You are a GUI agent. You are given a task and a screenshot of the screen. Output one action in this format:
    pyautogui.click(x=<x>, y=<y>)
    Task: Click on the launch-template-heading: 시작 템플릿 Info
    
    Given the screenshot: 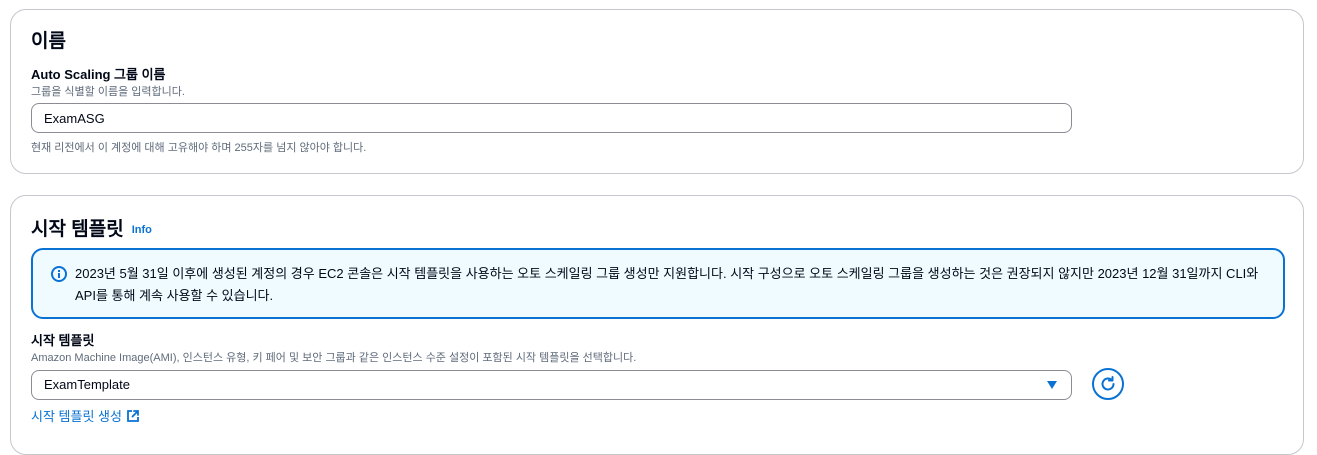 What is the action you would take?
    pyautogui.click(x=91, y=227)
    